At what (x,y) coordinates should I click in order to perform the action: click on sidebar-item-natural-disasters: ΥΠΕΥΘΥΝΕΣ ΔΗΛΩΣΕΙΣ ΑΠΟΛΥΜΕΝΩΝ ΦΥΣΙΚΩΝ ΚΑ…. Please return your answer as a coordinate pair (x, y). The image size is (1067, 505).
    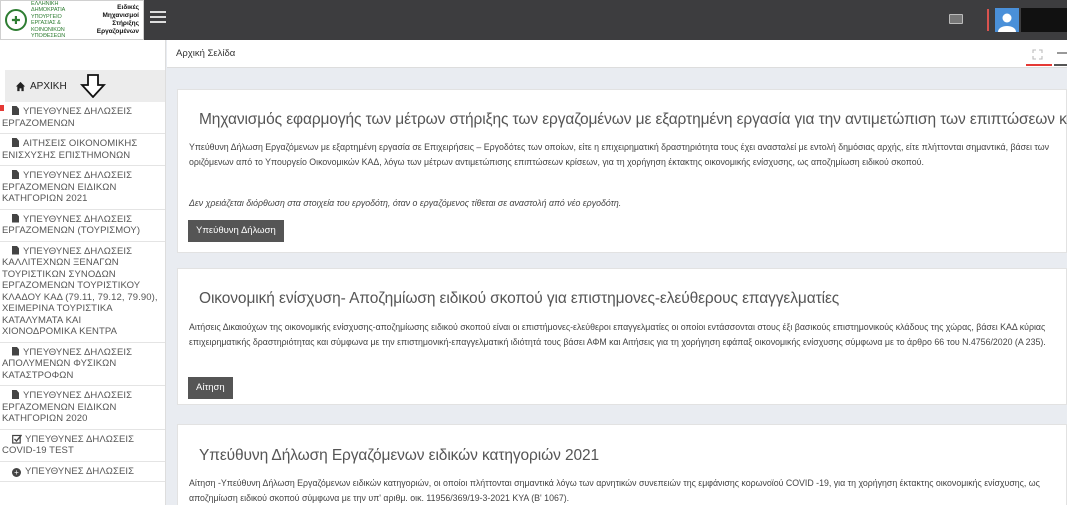
    Looking at the image, I should click on (82, 364).